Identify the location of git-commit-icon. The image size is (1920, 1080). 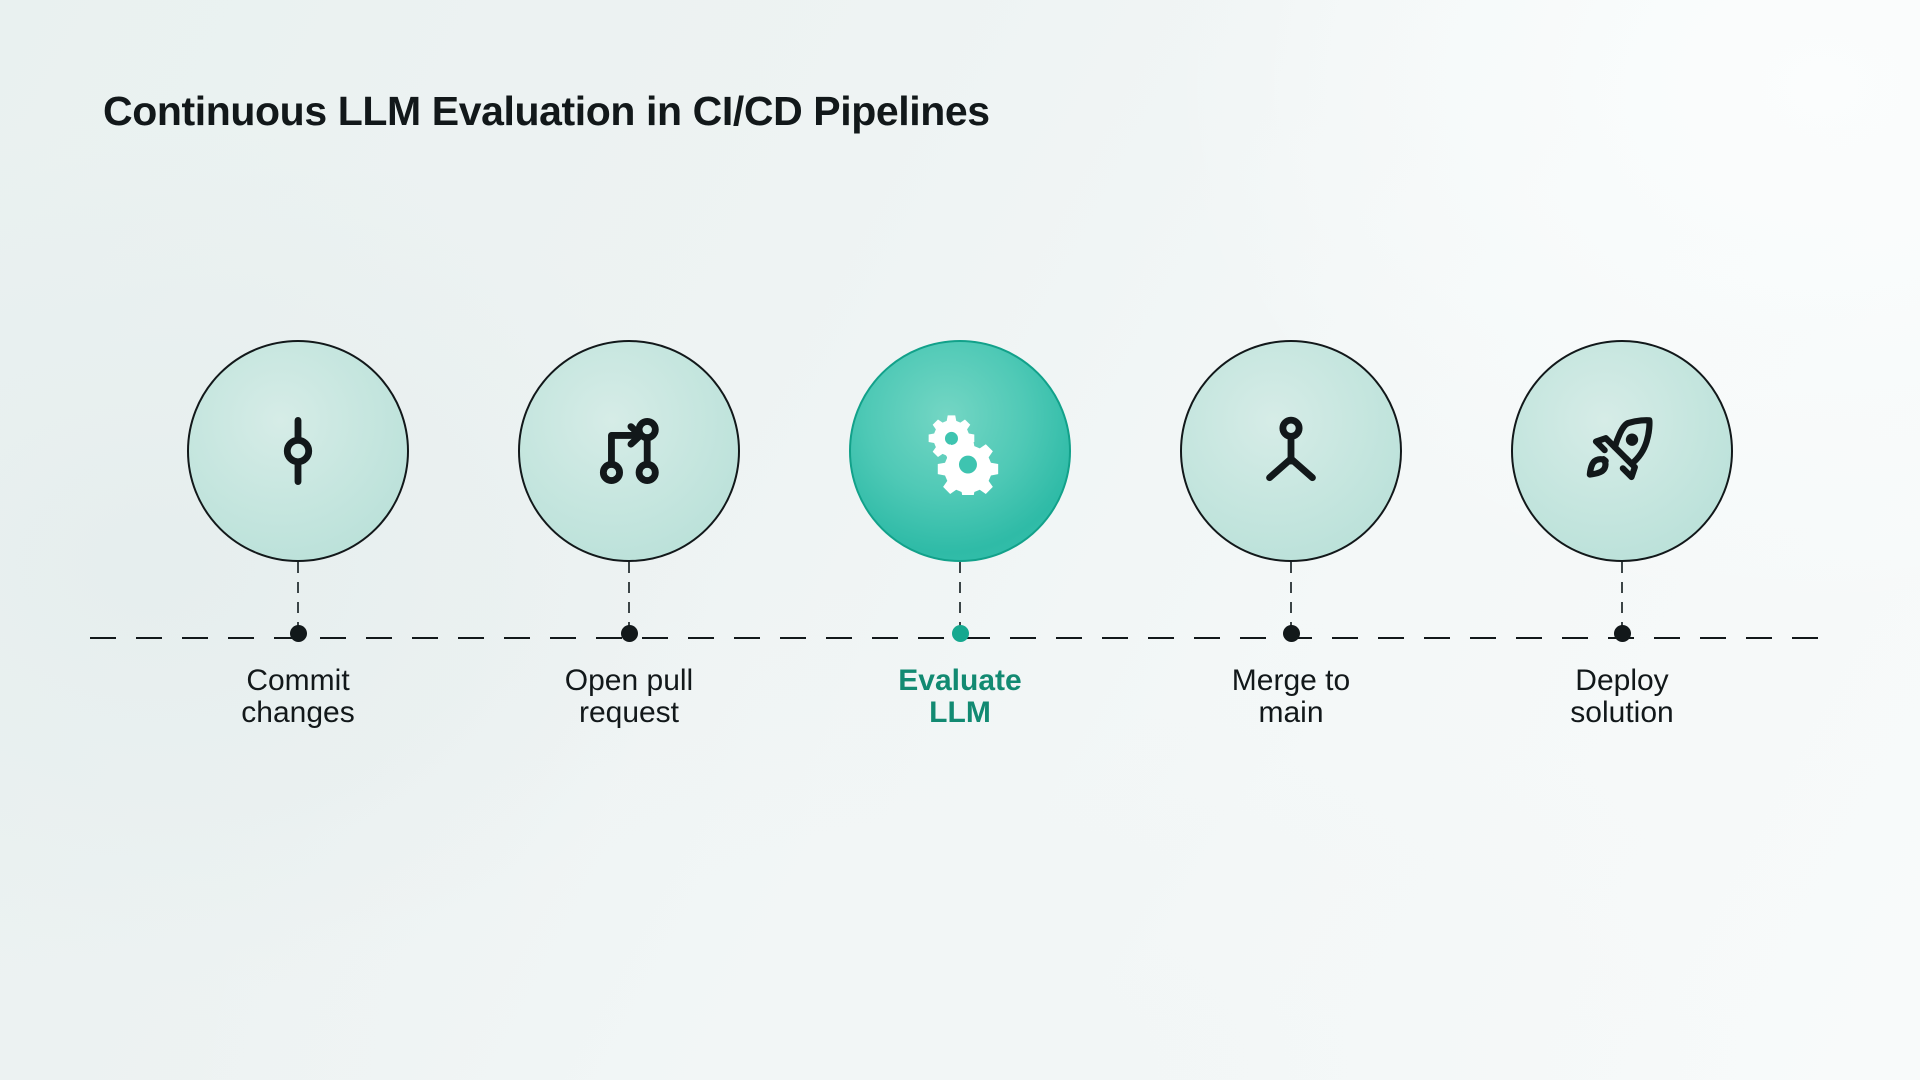
(298, 451).